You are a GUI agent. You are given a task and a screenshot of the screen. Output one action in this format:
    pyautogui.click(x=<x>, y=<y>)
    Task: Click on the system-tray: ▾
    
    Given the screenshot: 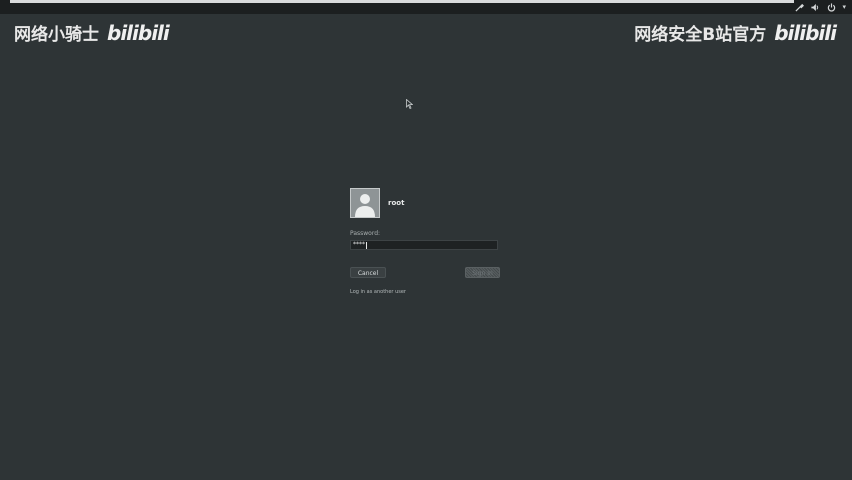 What is the action you would take?
    pyautogui.click(x=820, y=7)
    